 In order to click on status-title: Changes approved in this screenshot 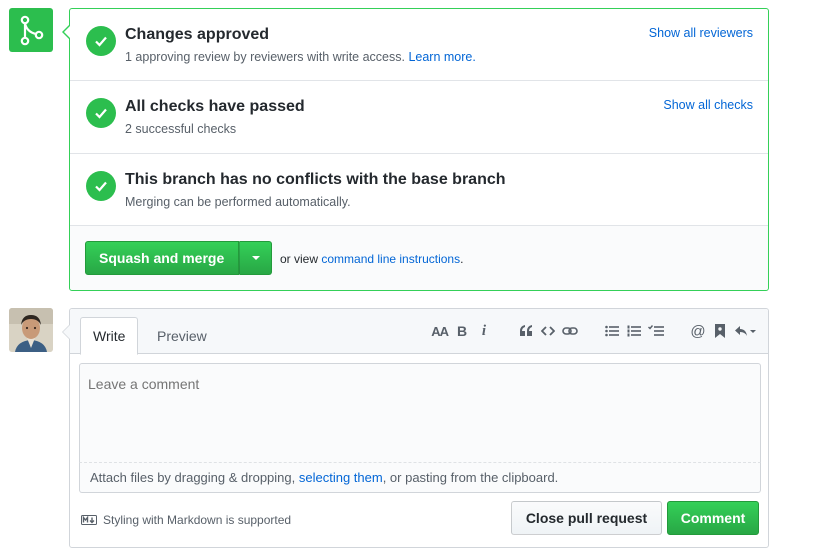, I will do `click(197, 34)`.